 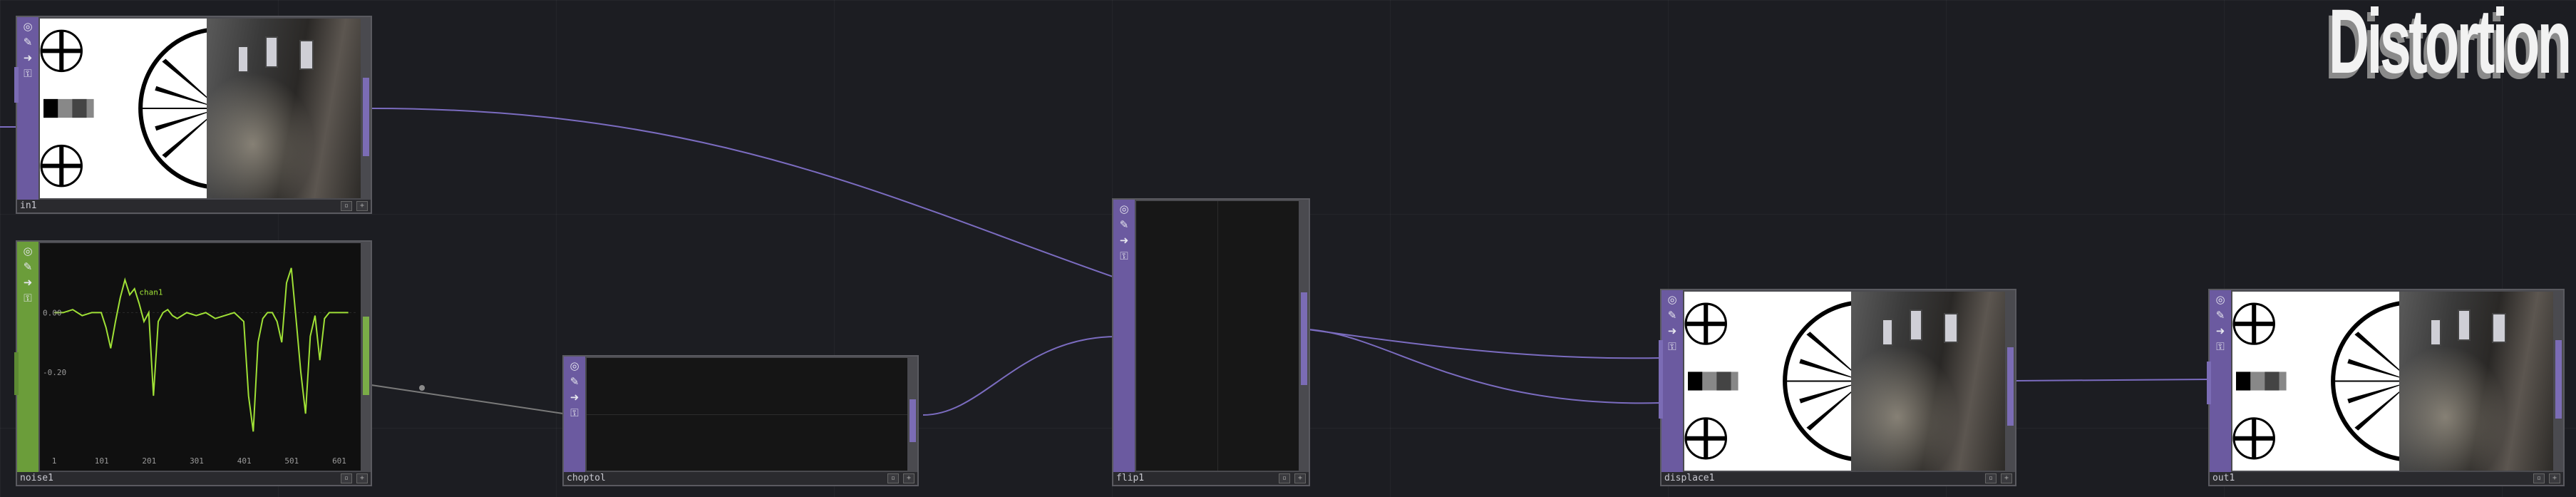 What do you see at coordinates (194, 478) in the screenshot?
I see `node-label: noise1 ▫ +` at bounding box center [194, 478].